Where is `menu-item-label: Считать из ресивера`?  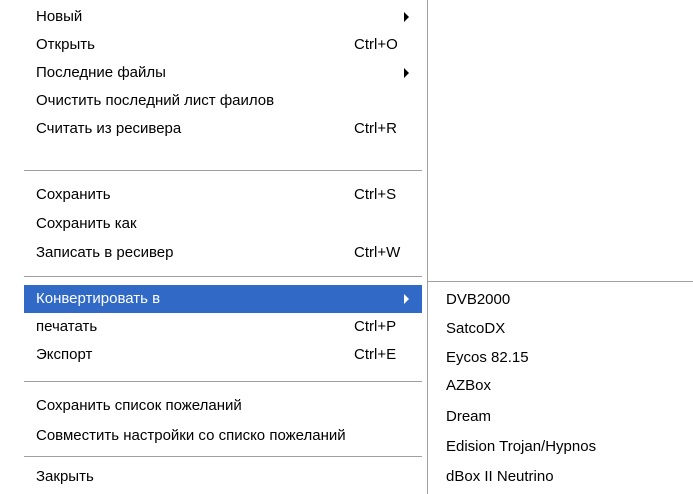
menu-item-label: Считать из ресивера is located at coordinates (109, 128).